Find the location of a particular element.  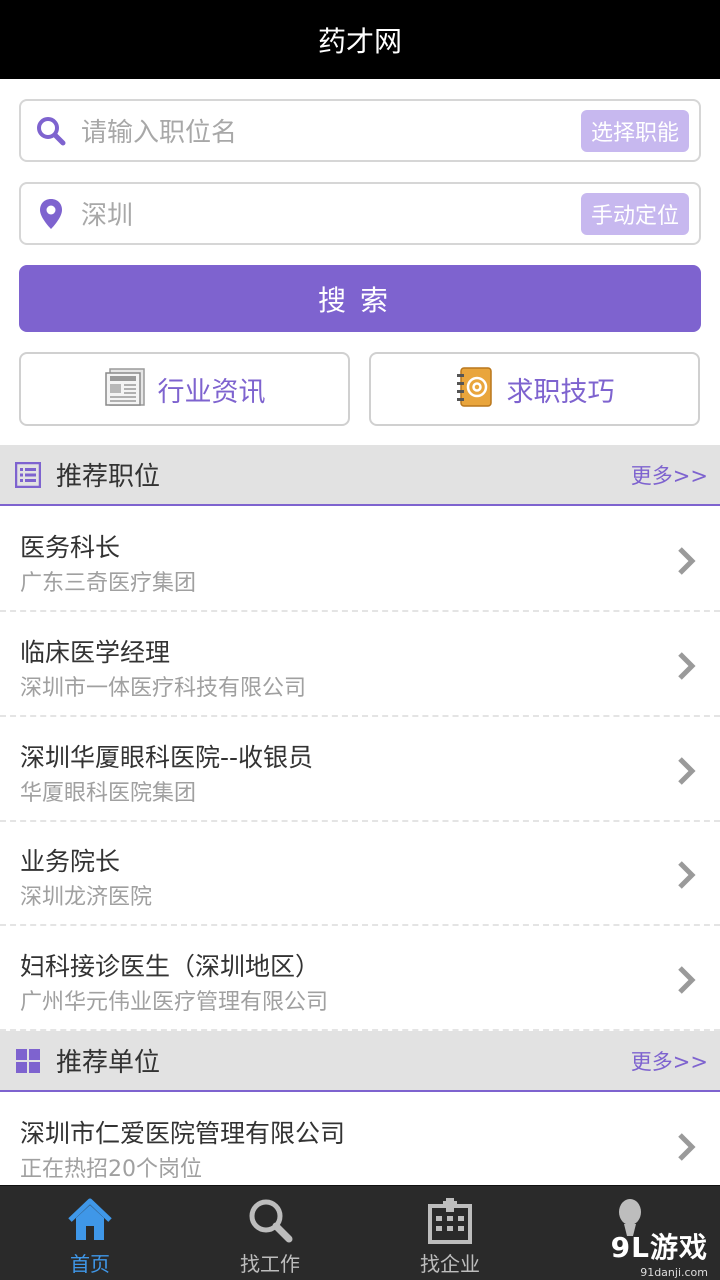

job-title: 深圳华厦眼科医院--收银员 is located at coordinates (167, 757).